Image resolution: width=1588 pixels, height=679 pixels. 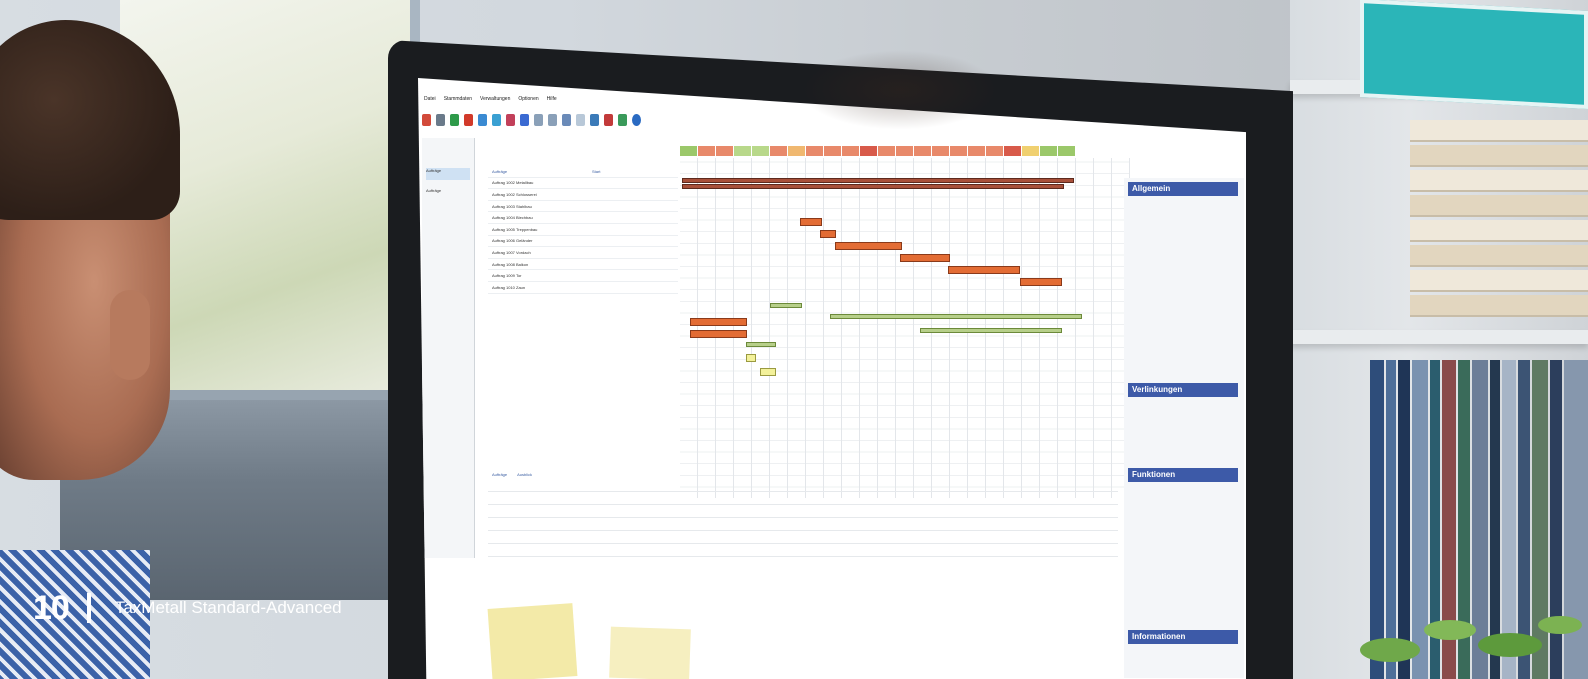 What do you see at coordinates (583, 253) in the screenshot?
I see `table-row: Auftrag 1007 Vordach` at bounding box center [583, 253].